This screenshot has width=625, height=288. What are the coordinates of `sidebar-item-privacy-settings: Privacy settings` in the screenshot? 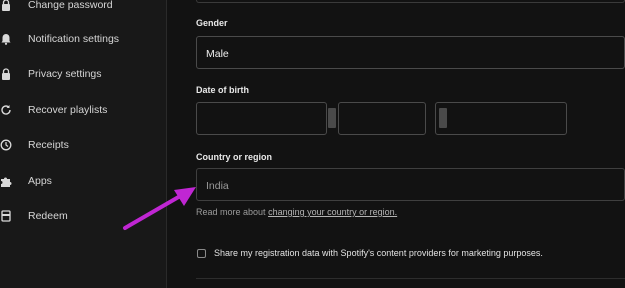 It's located at (83, 74).